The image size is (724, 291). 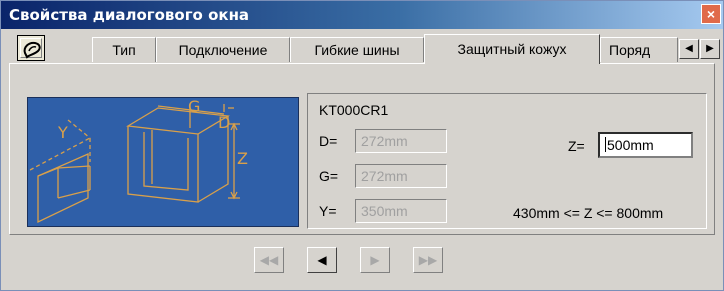 I want to click on diagram-label-g: G, so click(x=194, y=107).